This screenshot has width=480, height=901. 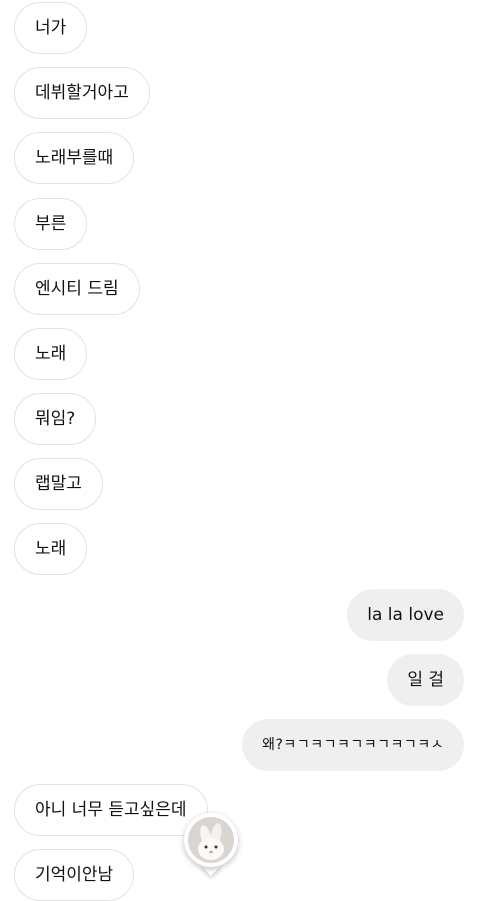 I want to click on message-bubble-outgoing: la la love, so click(x=405, y=615).